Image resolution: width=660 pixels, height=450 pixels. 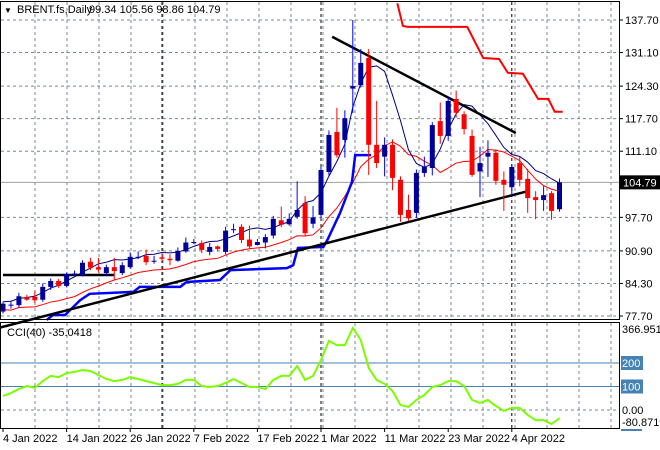 I want to click on cci-level-label: 100, so click(x=631, y=388).